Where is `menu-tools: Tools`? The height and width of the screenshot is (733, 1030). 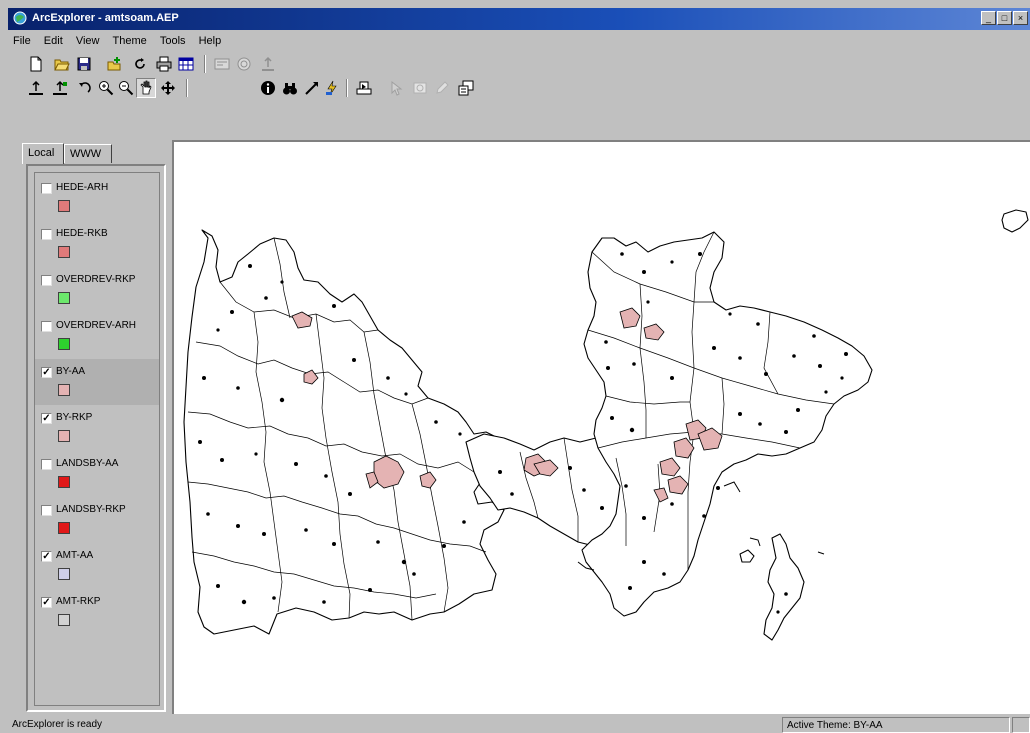 menu-tools: Tools is located at coordinates (173, 39).